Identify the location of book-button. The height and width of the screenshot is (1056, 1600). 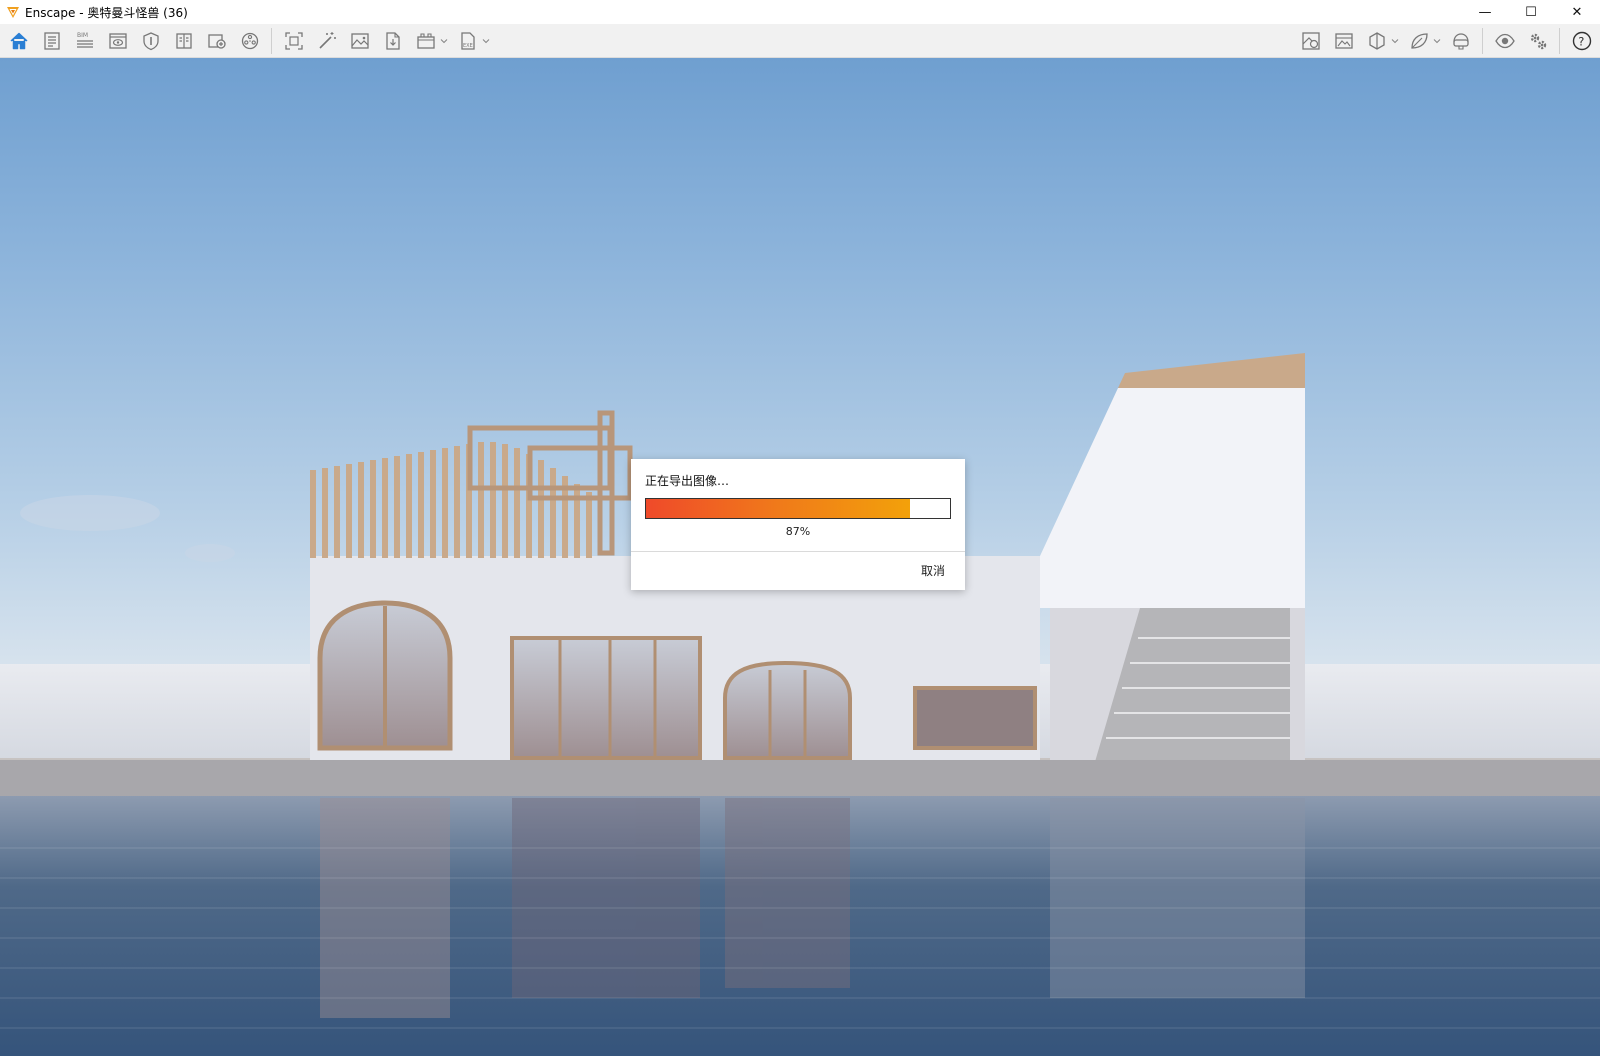
(184, 41).